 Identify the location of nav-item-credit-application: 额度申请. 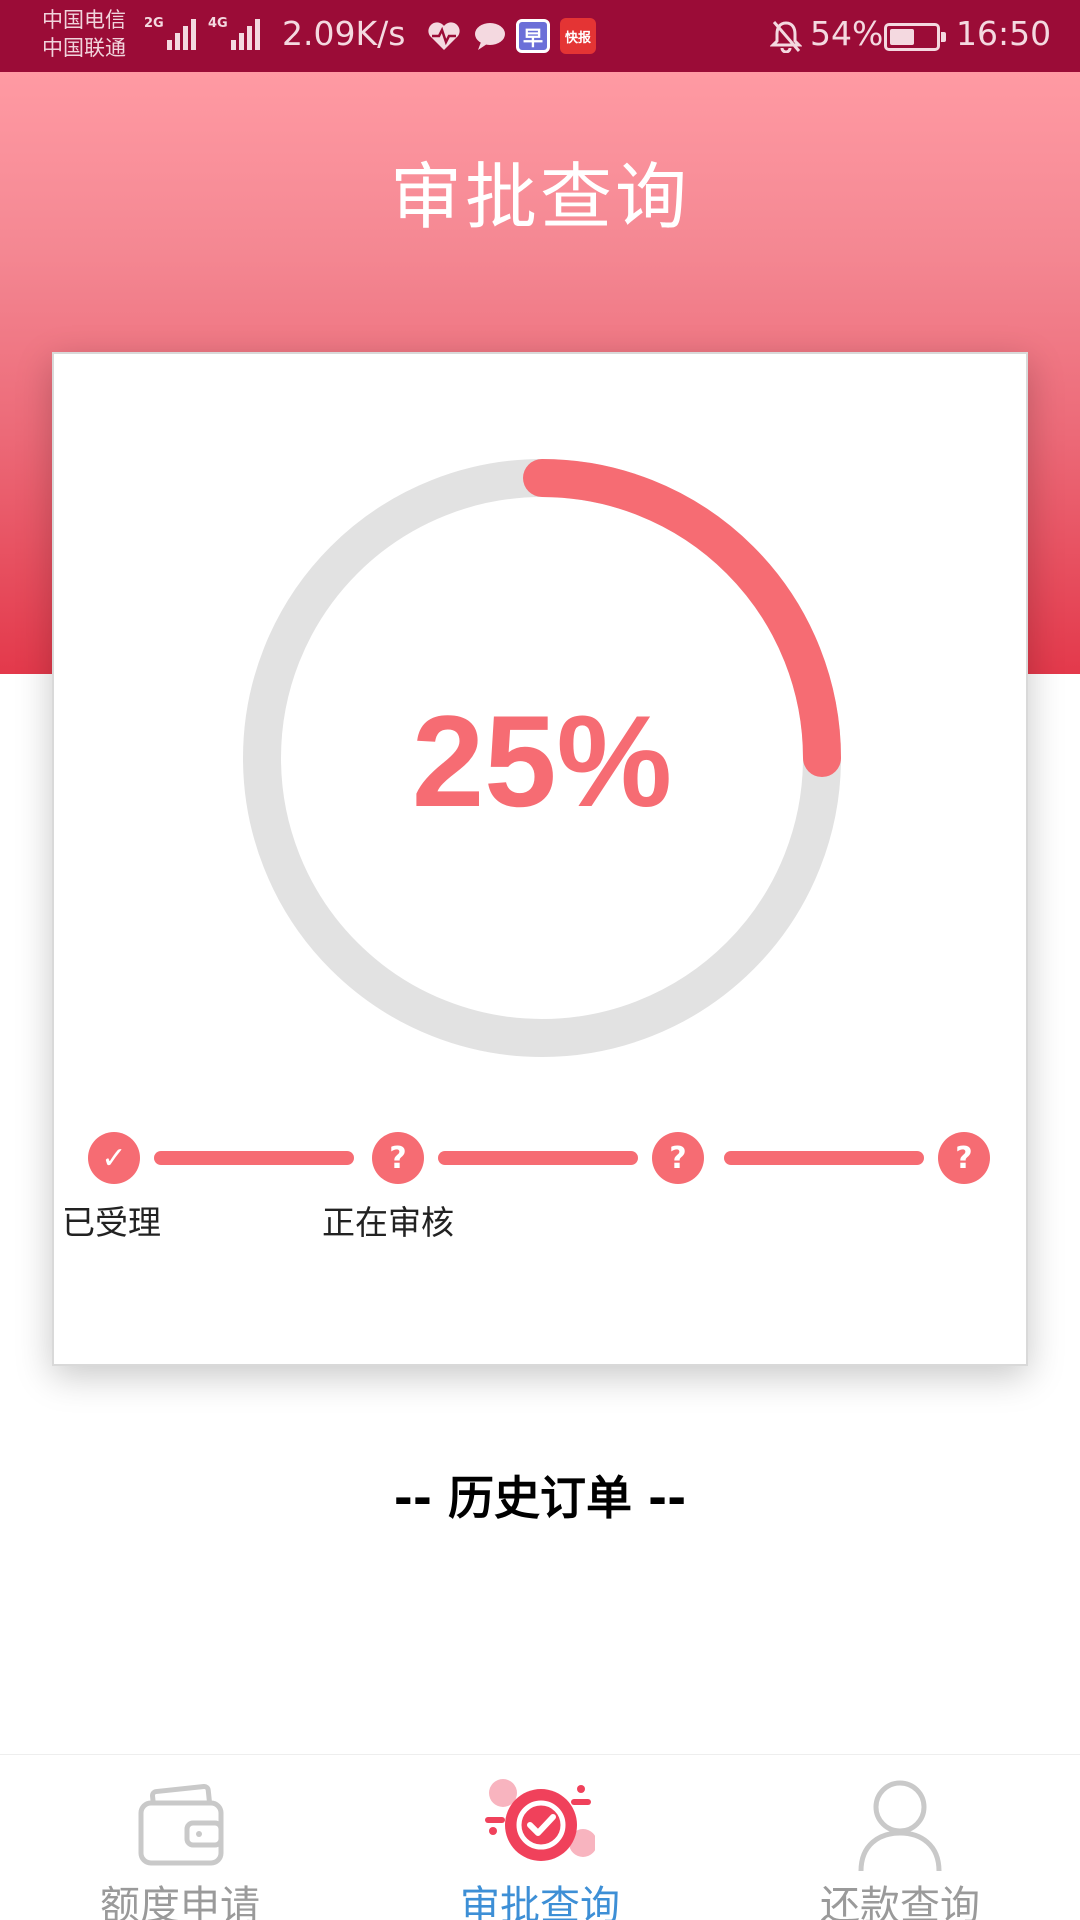
(180, 1837).